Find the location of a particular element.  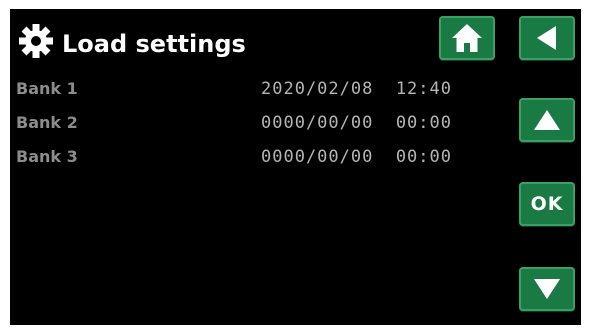

scroll-down-button is located at coordinates (547, 289).